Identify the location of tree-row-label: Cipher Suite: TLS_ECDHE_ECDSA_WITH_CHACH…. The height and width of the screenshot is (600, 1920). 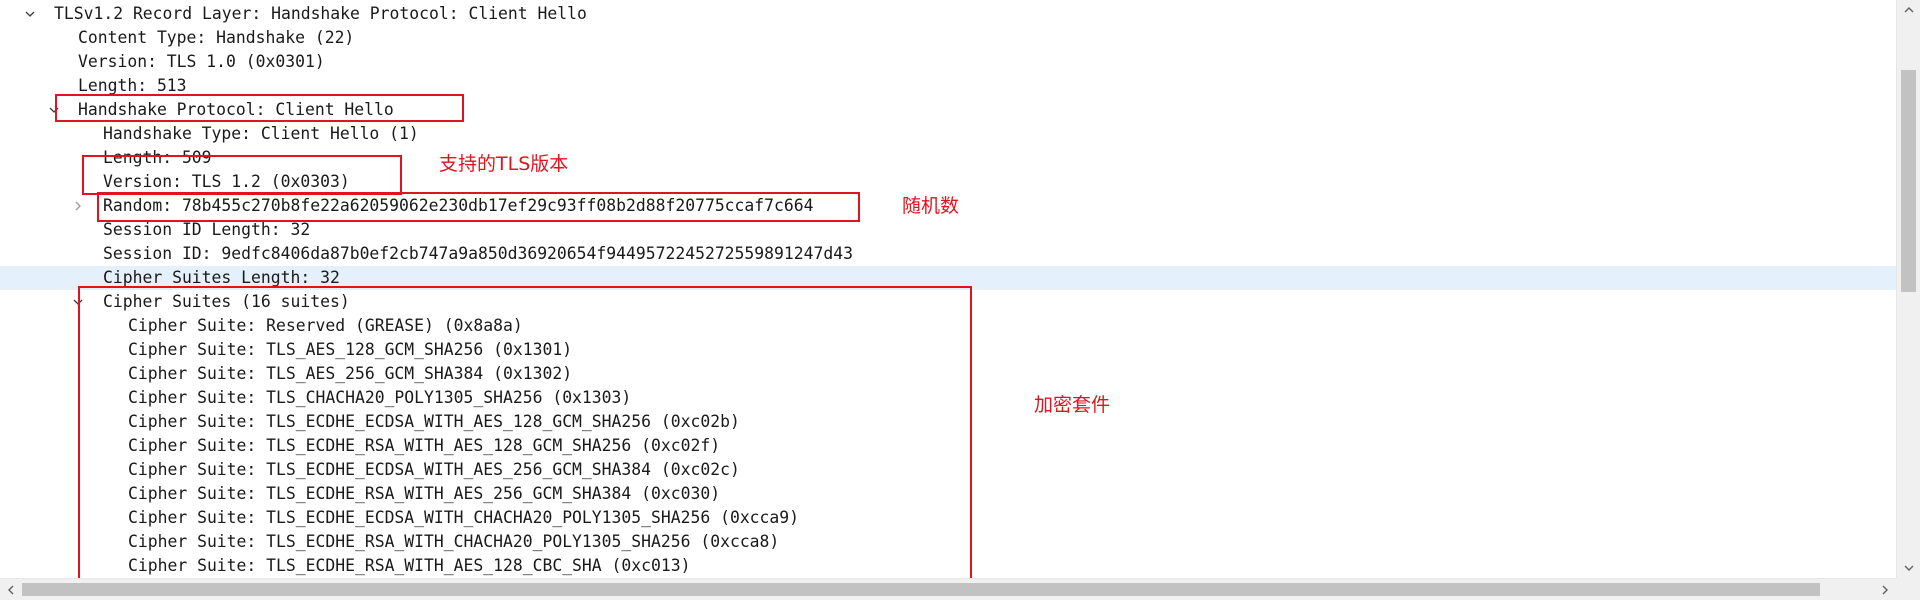
(464, 517).